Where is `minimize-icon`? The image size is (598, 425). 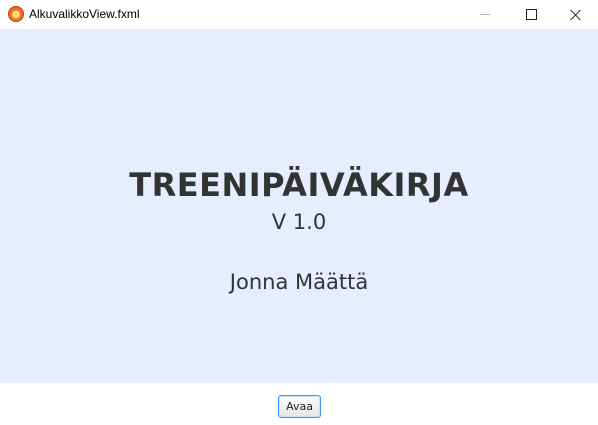 minimize-icon is located at coordinates (485, 14).